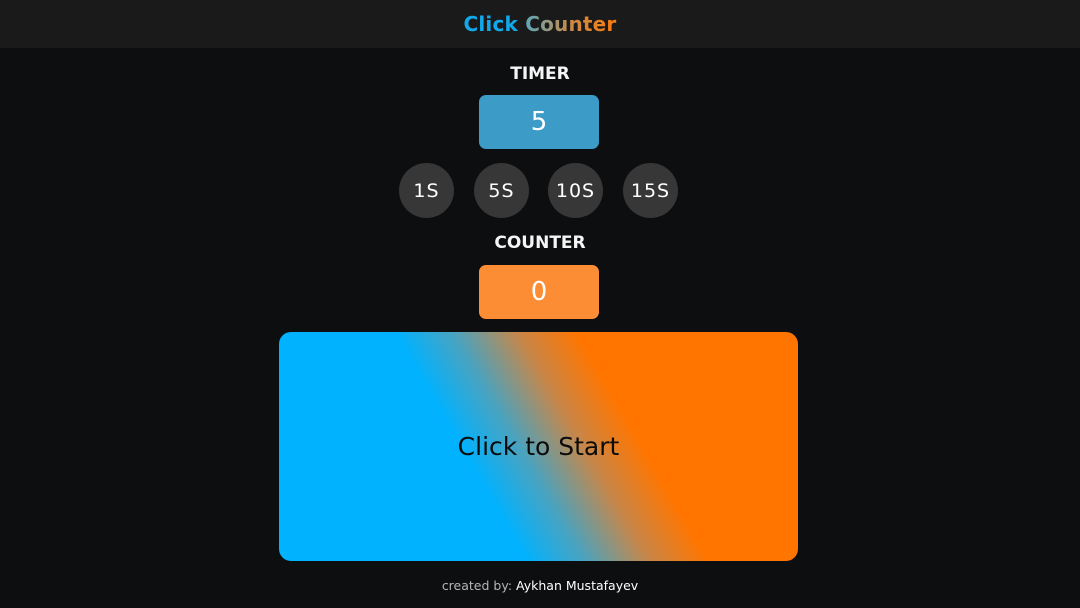  What do you see at coordinates (426, 190) in the screenshot?
I see `preset-1s-button: 1S` at bounding box center [426, 190].